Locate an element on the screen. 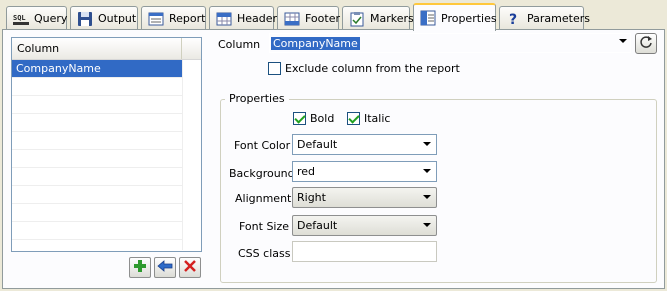  tab-markers: Markers is located at coordinates (378, 18).